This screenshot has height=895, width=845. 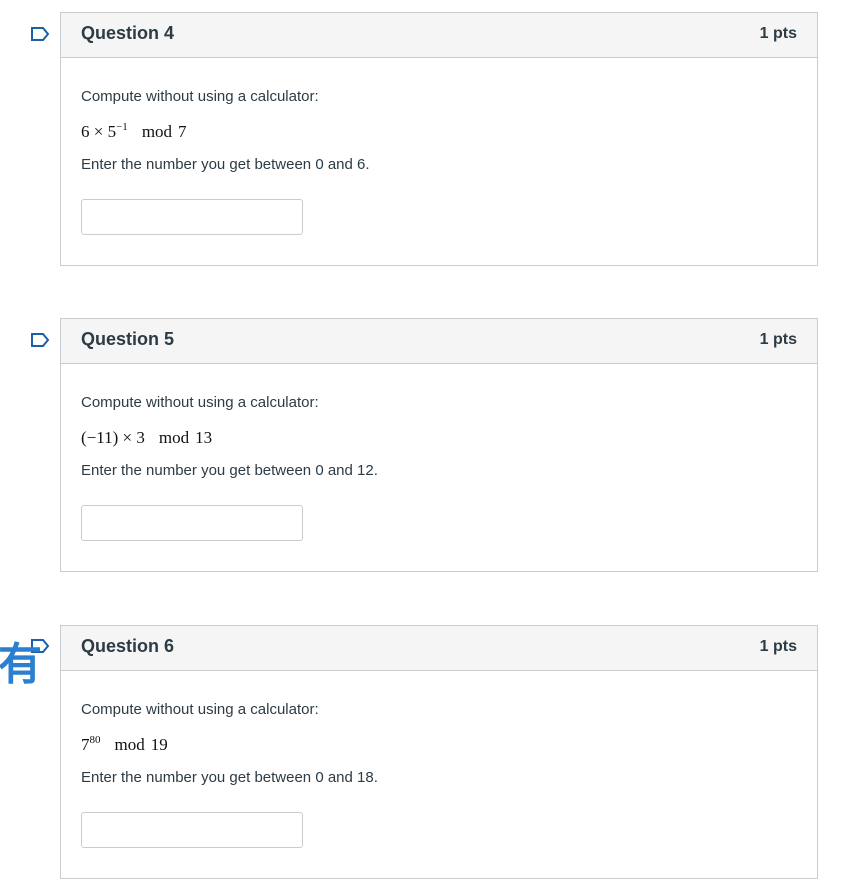 What do you see at coordinates (439, 744) in the screenshot?
I see `math-expression: 780 mod 19` at bounding box center [439, 744].